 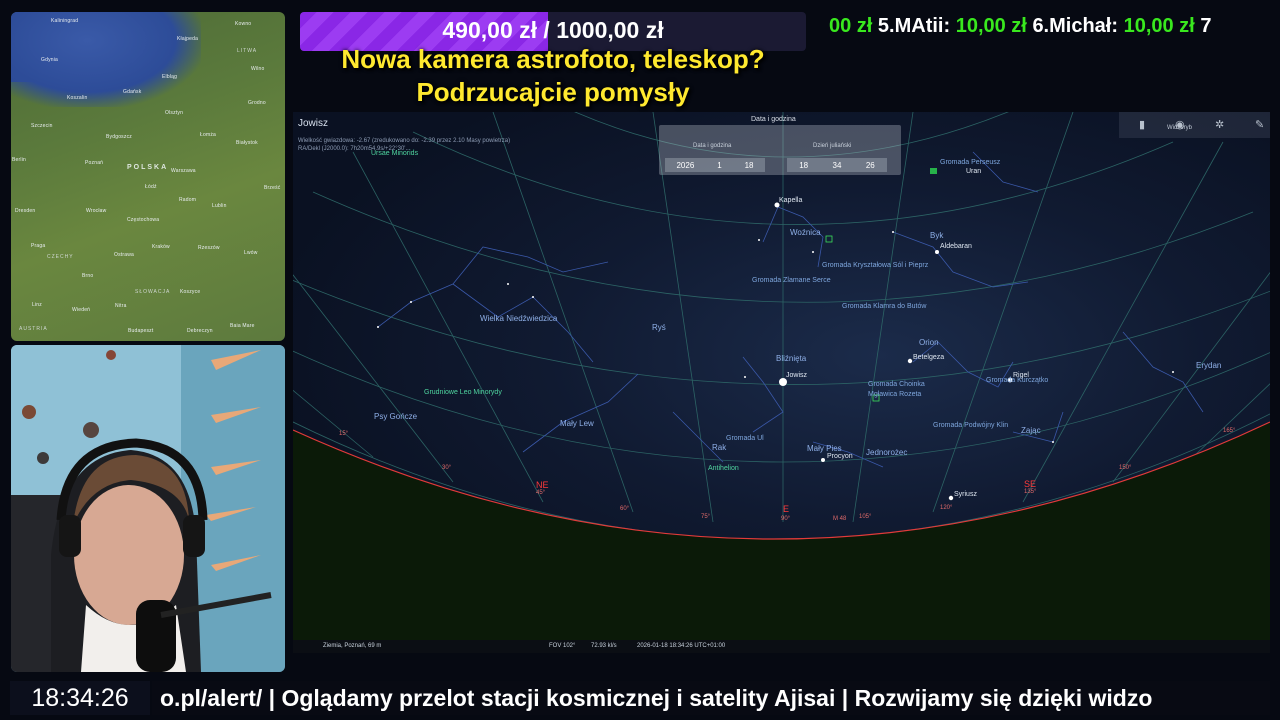 I want to click on altitude-tick: 75°, so click(x=706, y=517).